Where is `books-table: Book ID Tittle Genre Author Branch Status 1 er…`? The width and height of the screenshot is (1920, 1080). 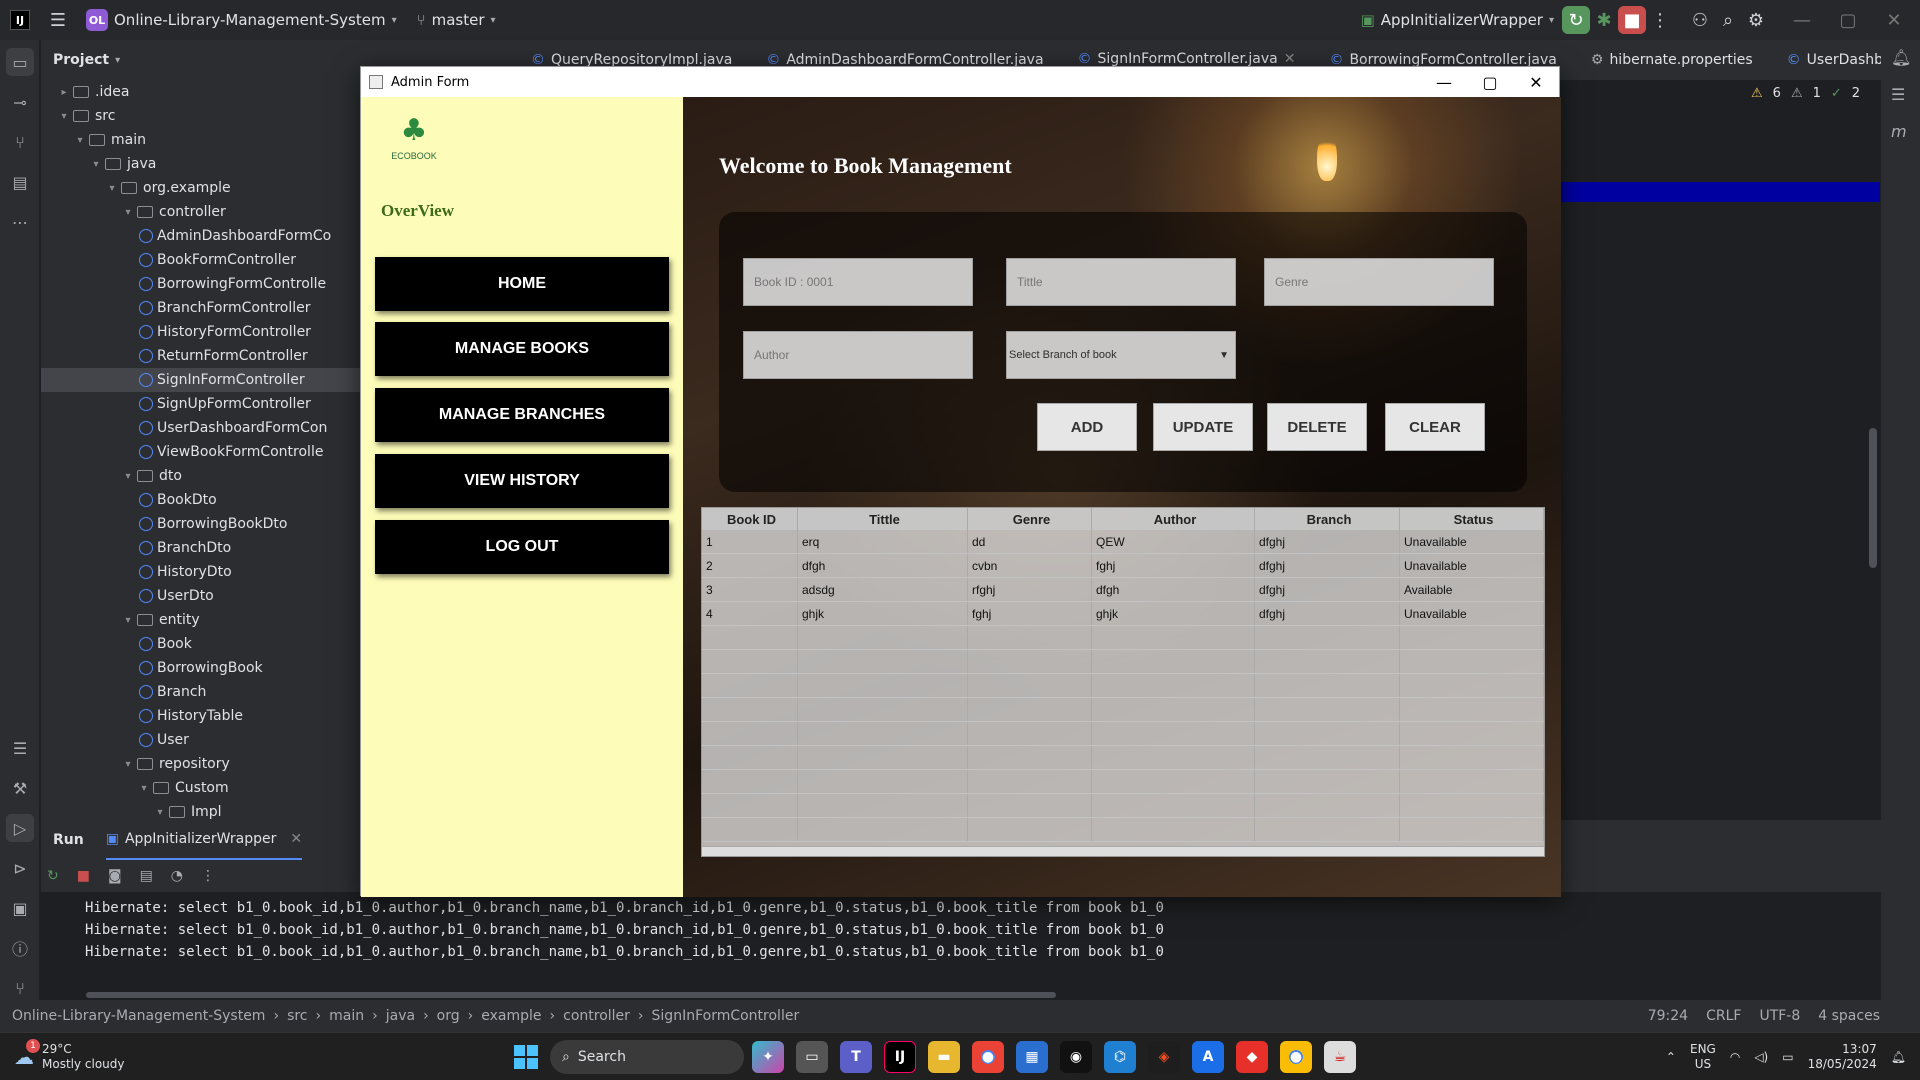
books-table: Book ID Tittle Genre Author Branch Status 1 er… is located at coordinates (1123, 682).